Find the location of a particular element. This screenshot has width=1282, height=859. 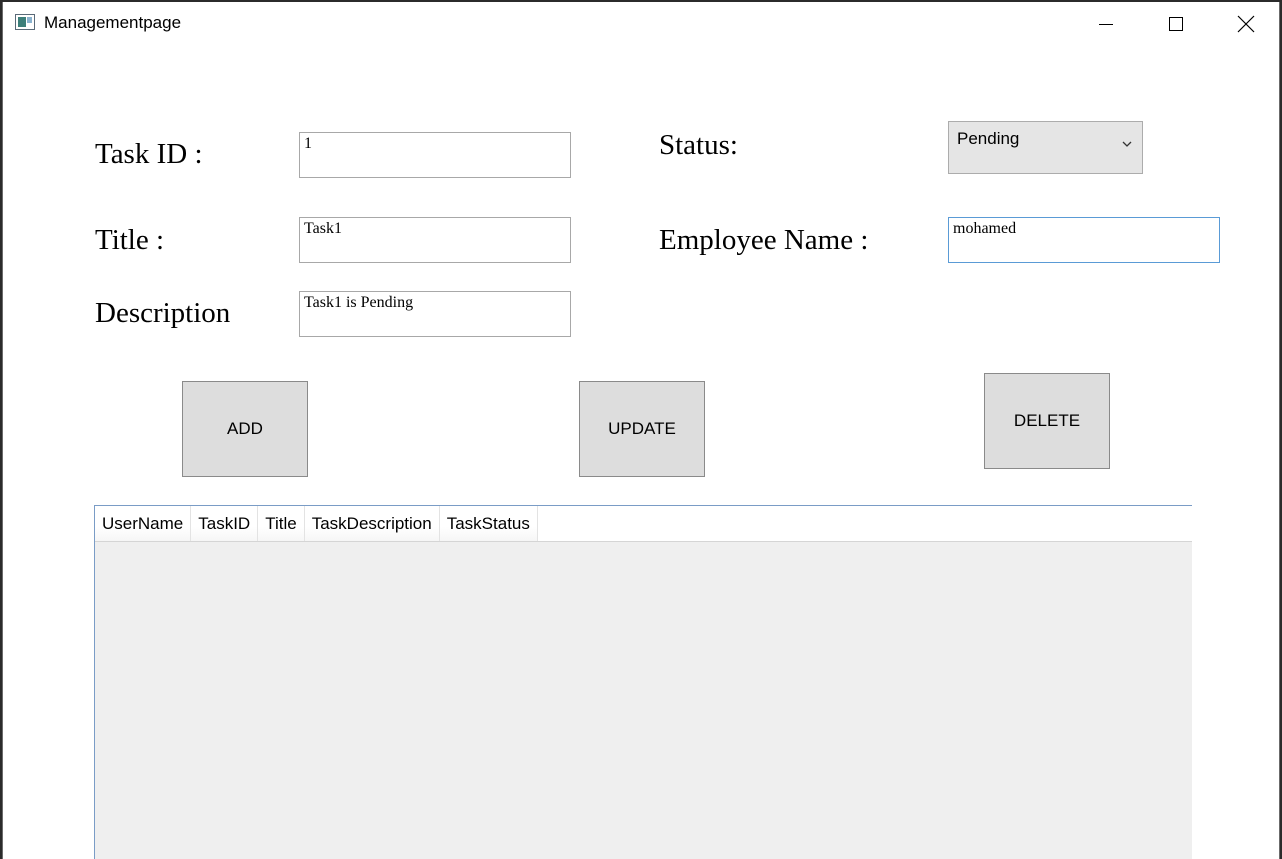

status-dropdown: Pending is located at coordinates (1045, 147).